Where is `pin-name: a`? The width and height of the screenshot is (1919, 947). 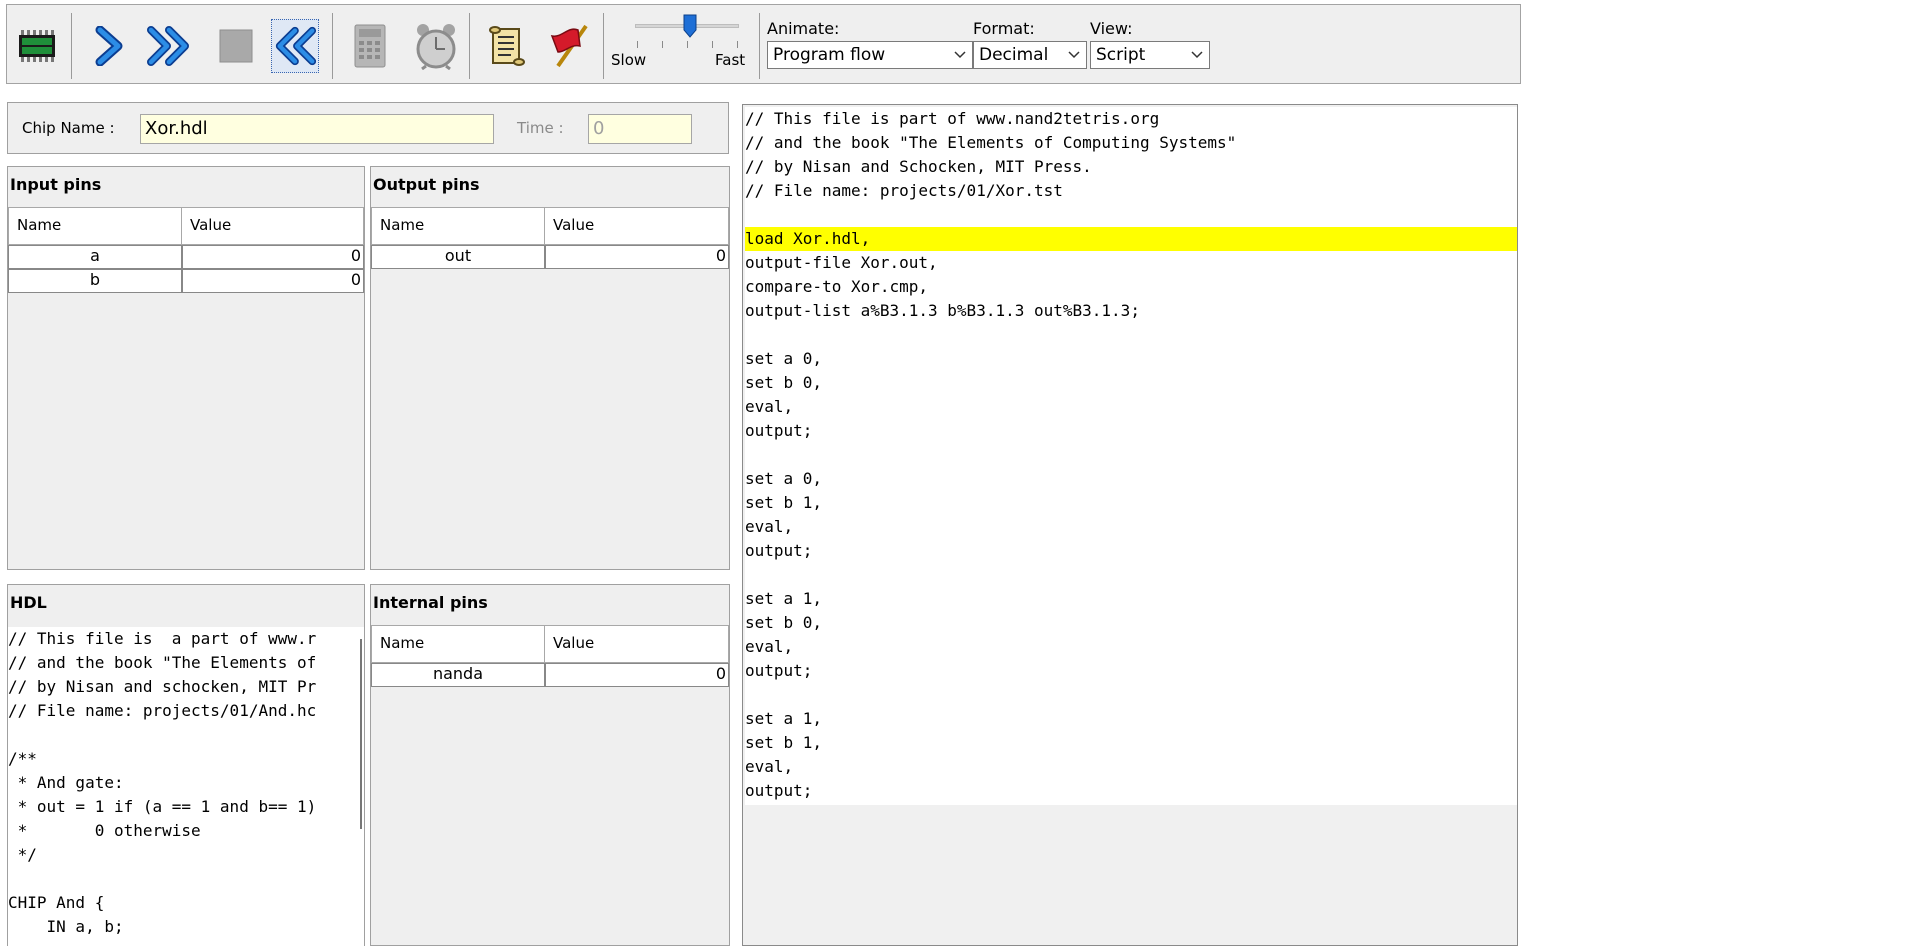 pin-name: a is located at coordinates (95, 257).